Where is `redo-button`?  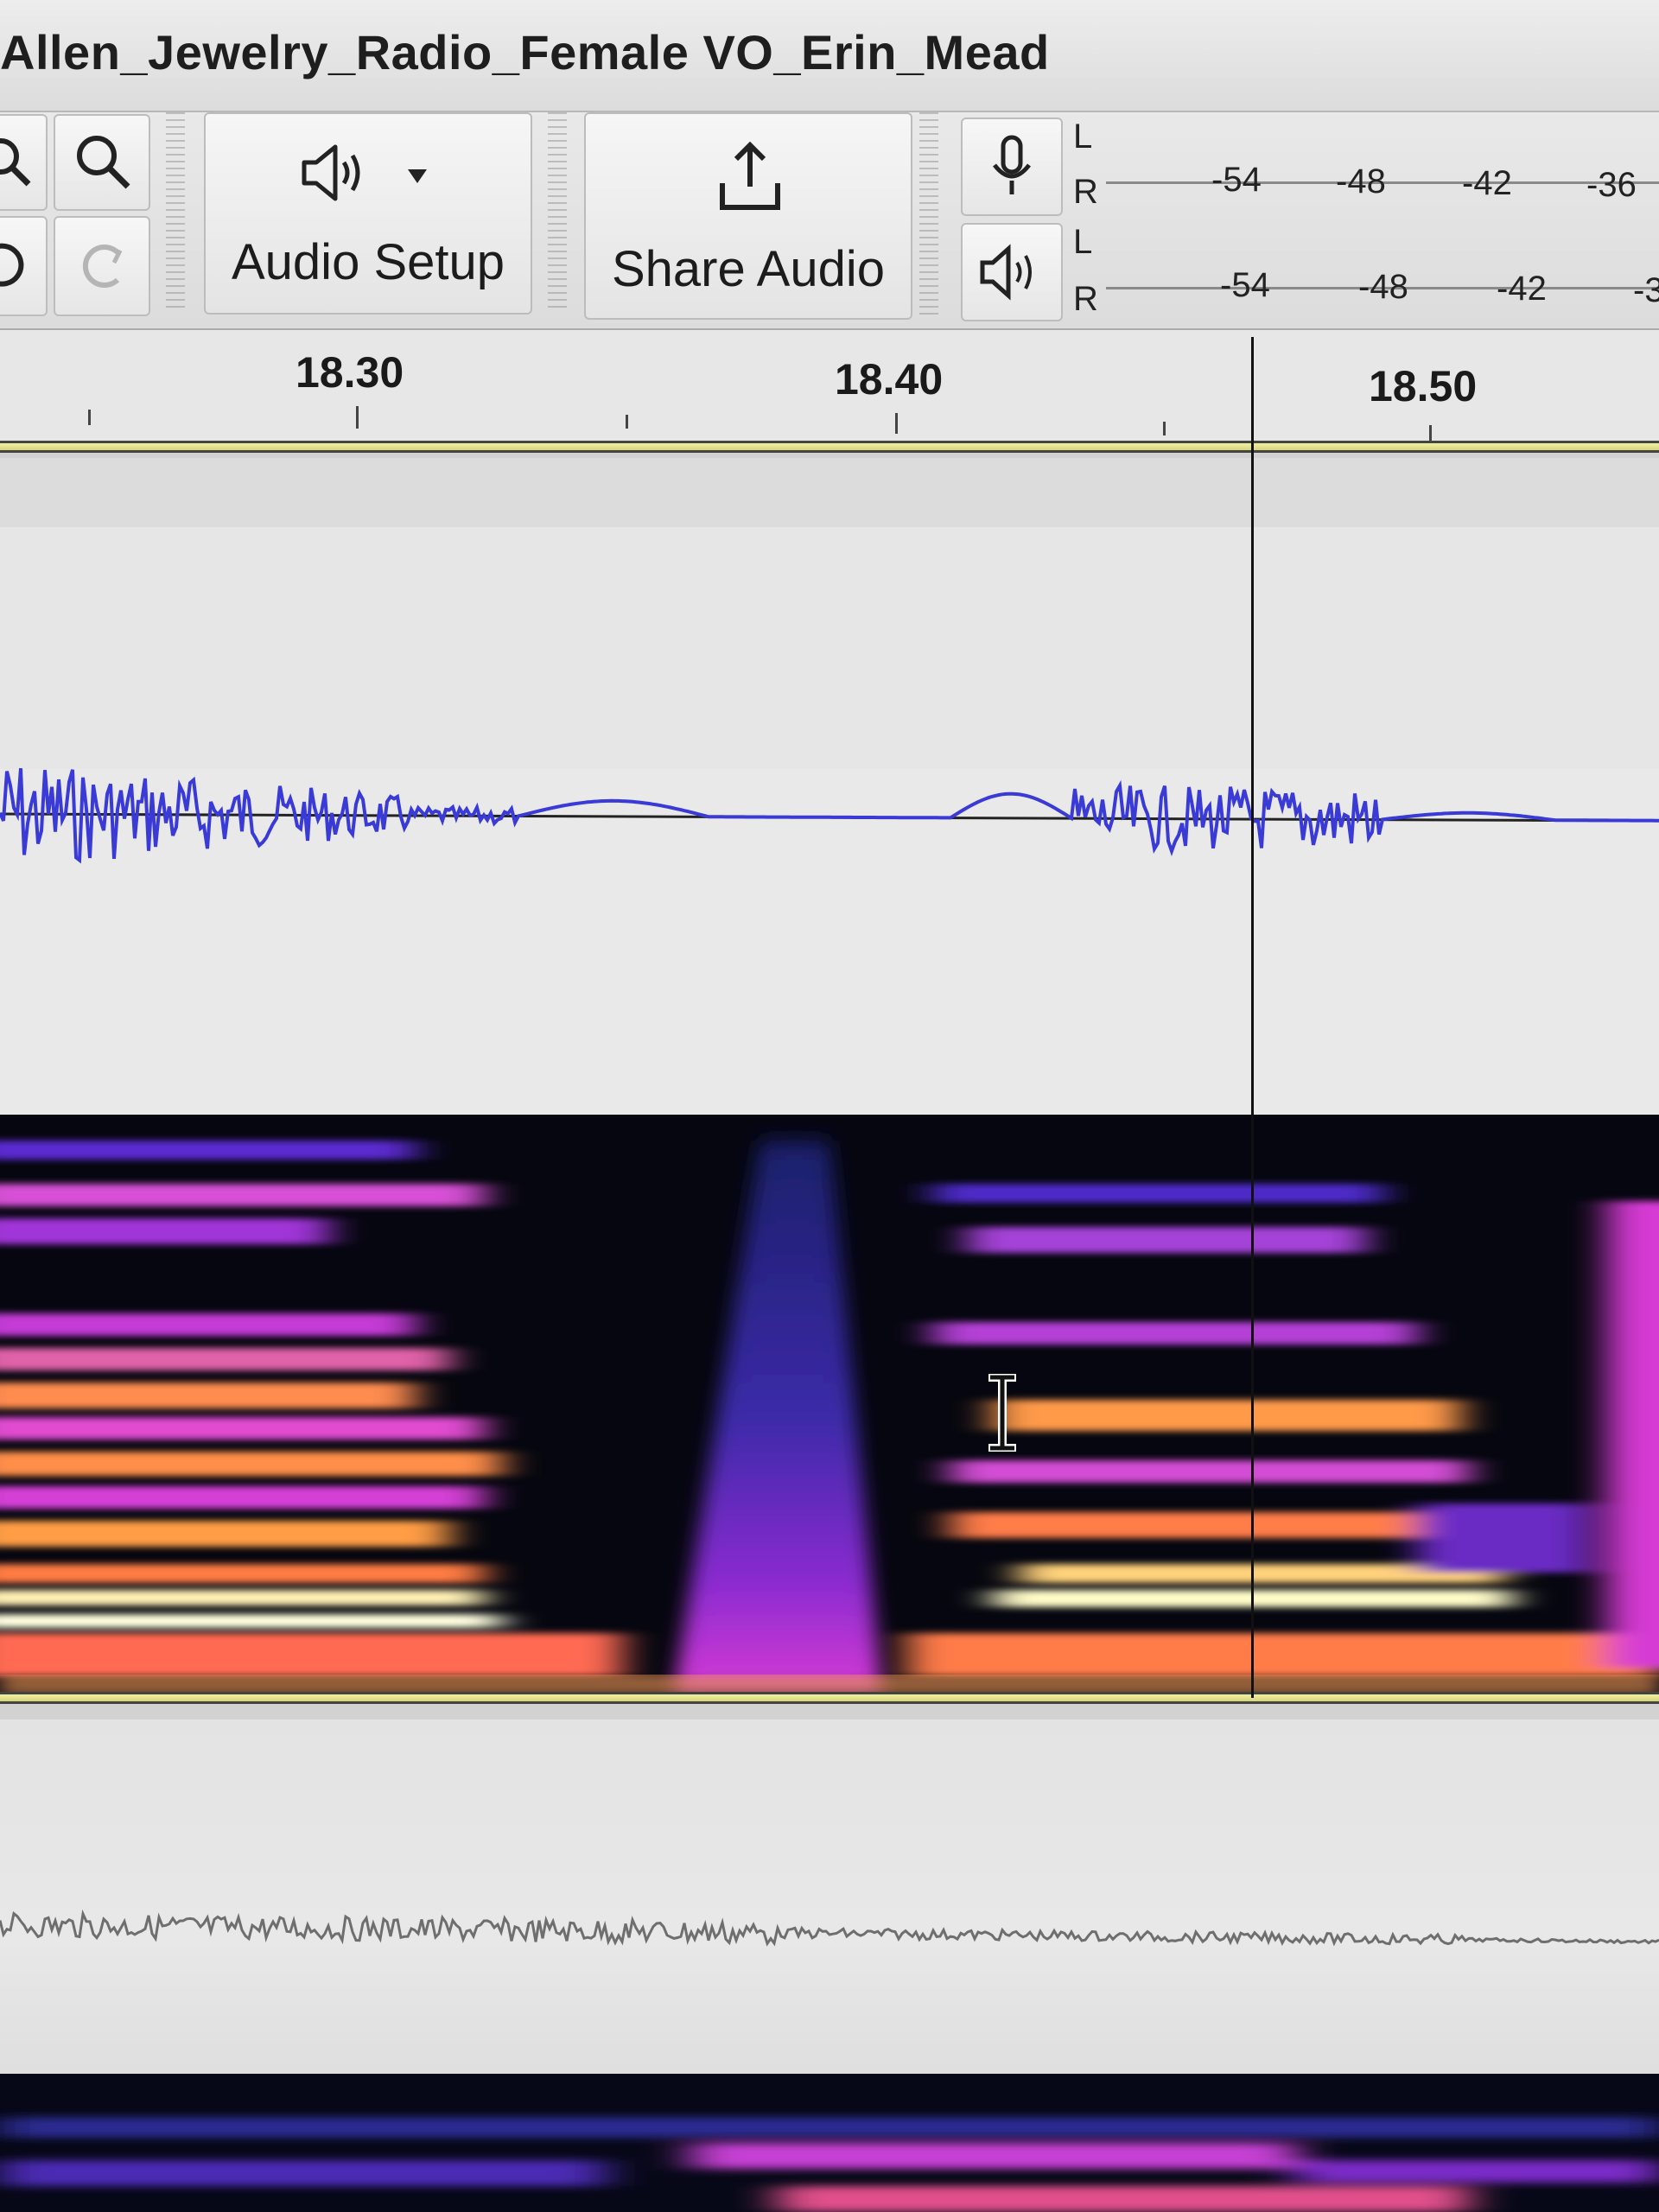 redo-button is located at coordinates (102, 266).